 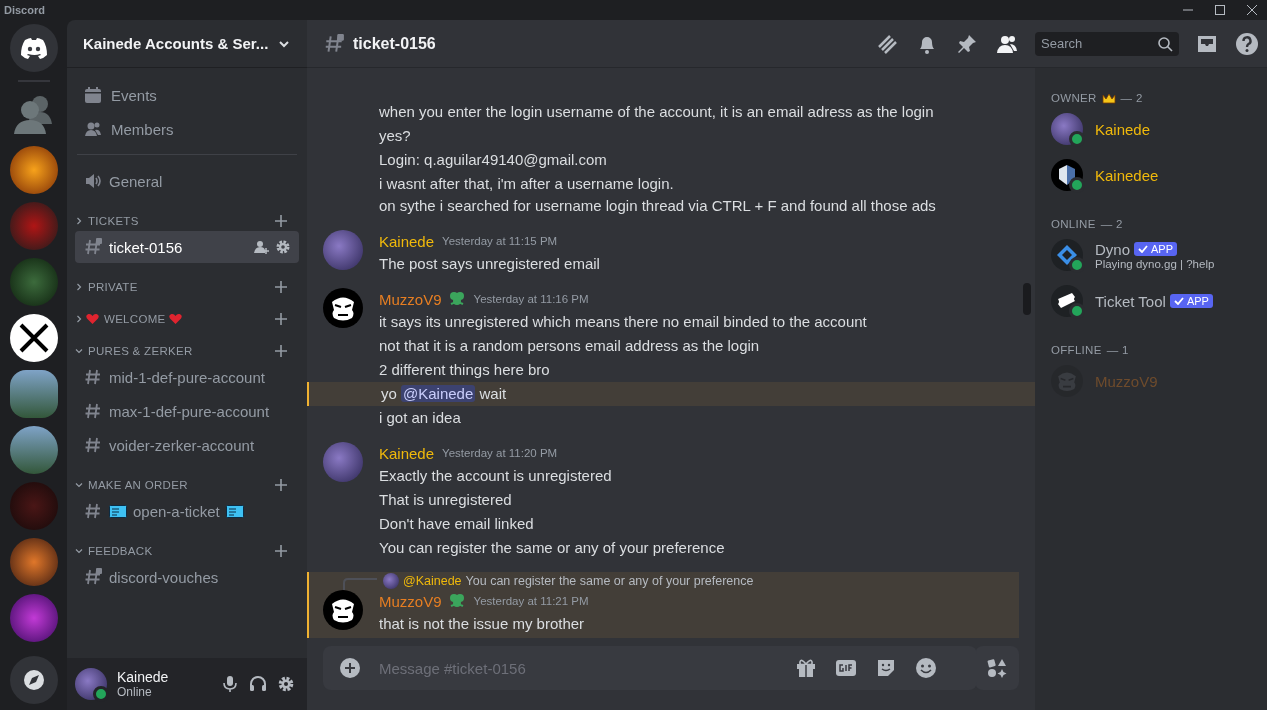 I want to click on category-header: MAKE AN ORDER, so click(x=187, y=479).